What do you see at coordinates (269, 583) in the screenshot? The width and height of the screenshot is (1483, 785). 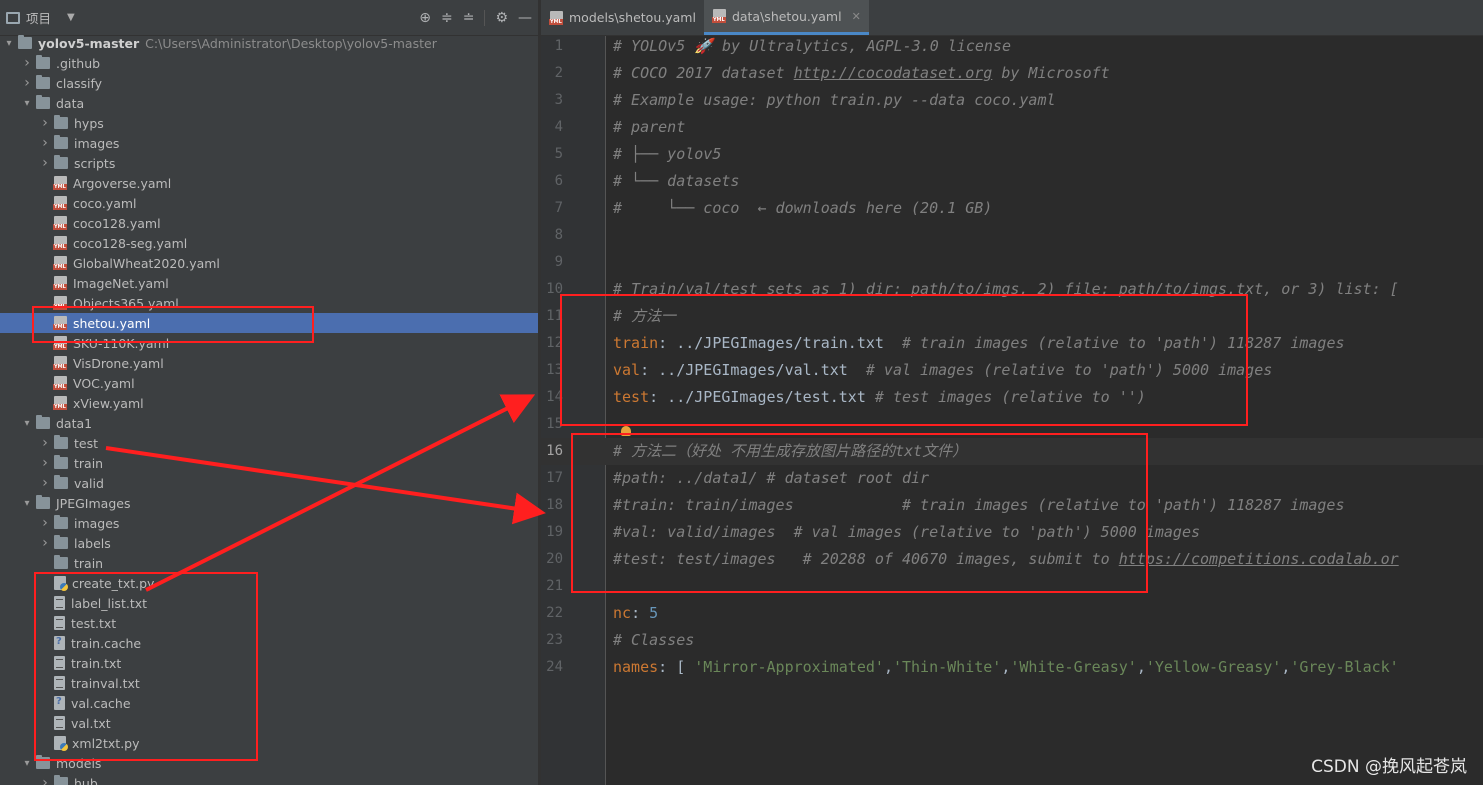 I see `tree-item: create_txt.py` at bounding box center [269, 583].